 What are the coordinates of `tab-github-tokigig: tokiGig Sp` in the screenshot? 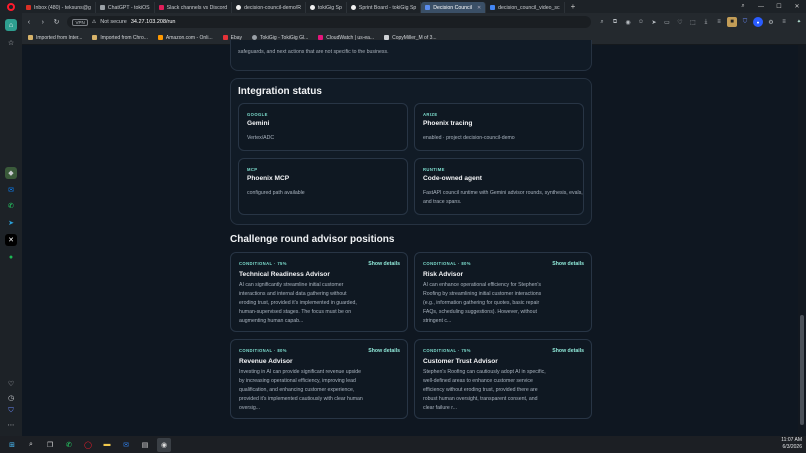 It's located at (326, 7).